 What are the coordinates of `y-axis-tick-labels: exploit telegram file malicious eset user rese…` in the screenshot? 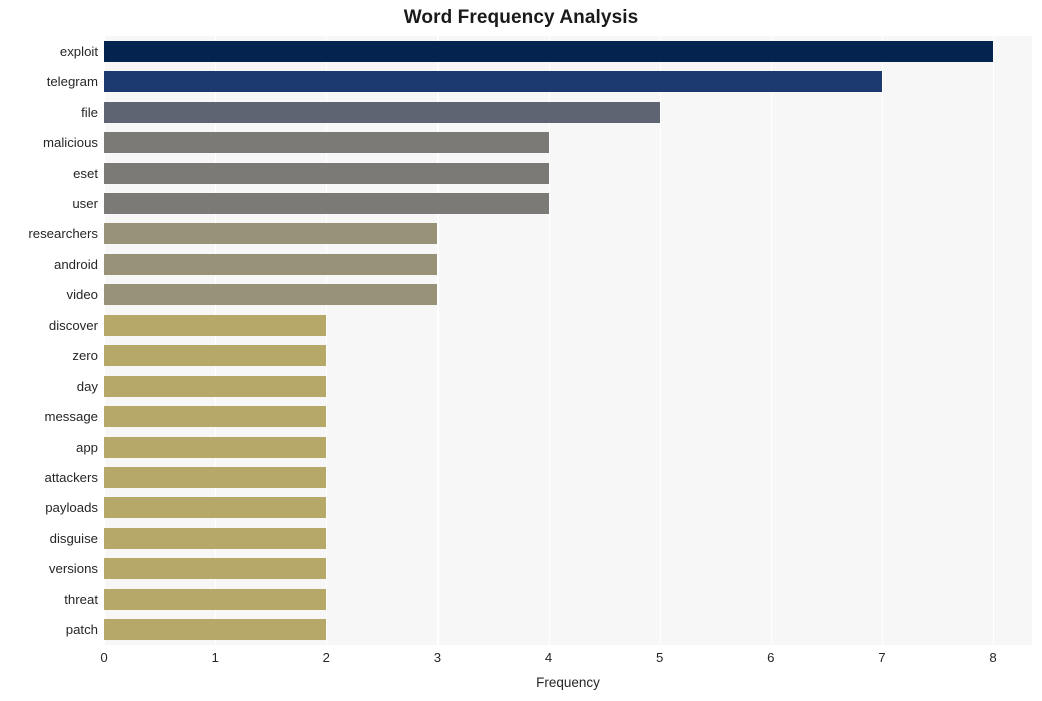 It's located at (49, 340).